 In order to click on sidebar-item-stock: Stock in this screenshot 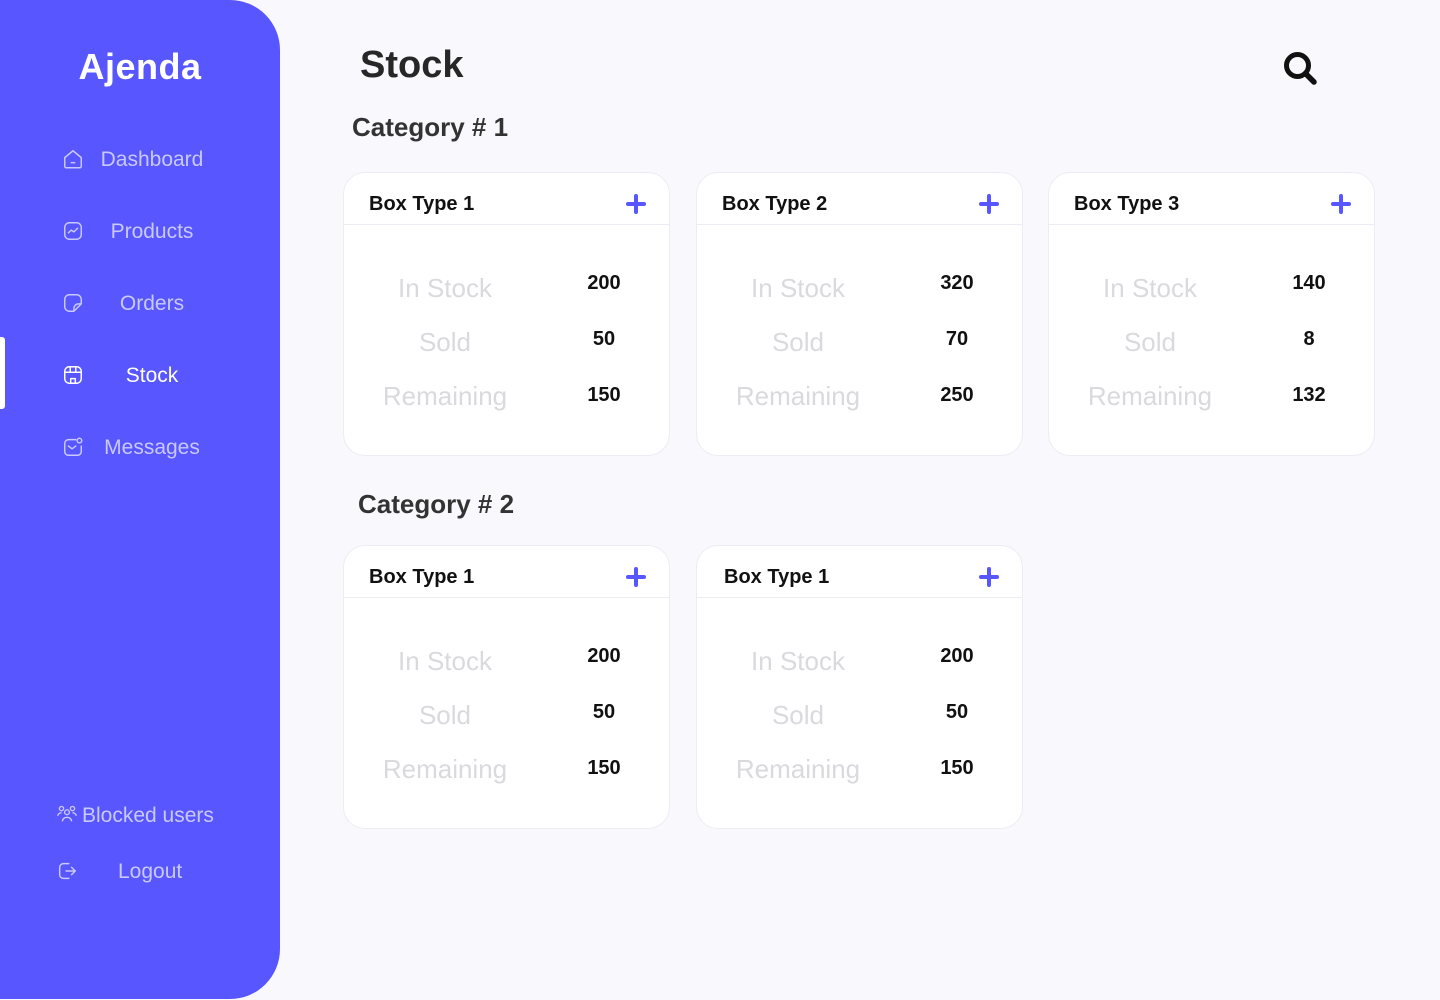, I will do `click(140, 376)`.